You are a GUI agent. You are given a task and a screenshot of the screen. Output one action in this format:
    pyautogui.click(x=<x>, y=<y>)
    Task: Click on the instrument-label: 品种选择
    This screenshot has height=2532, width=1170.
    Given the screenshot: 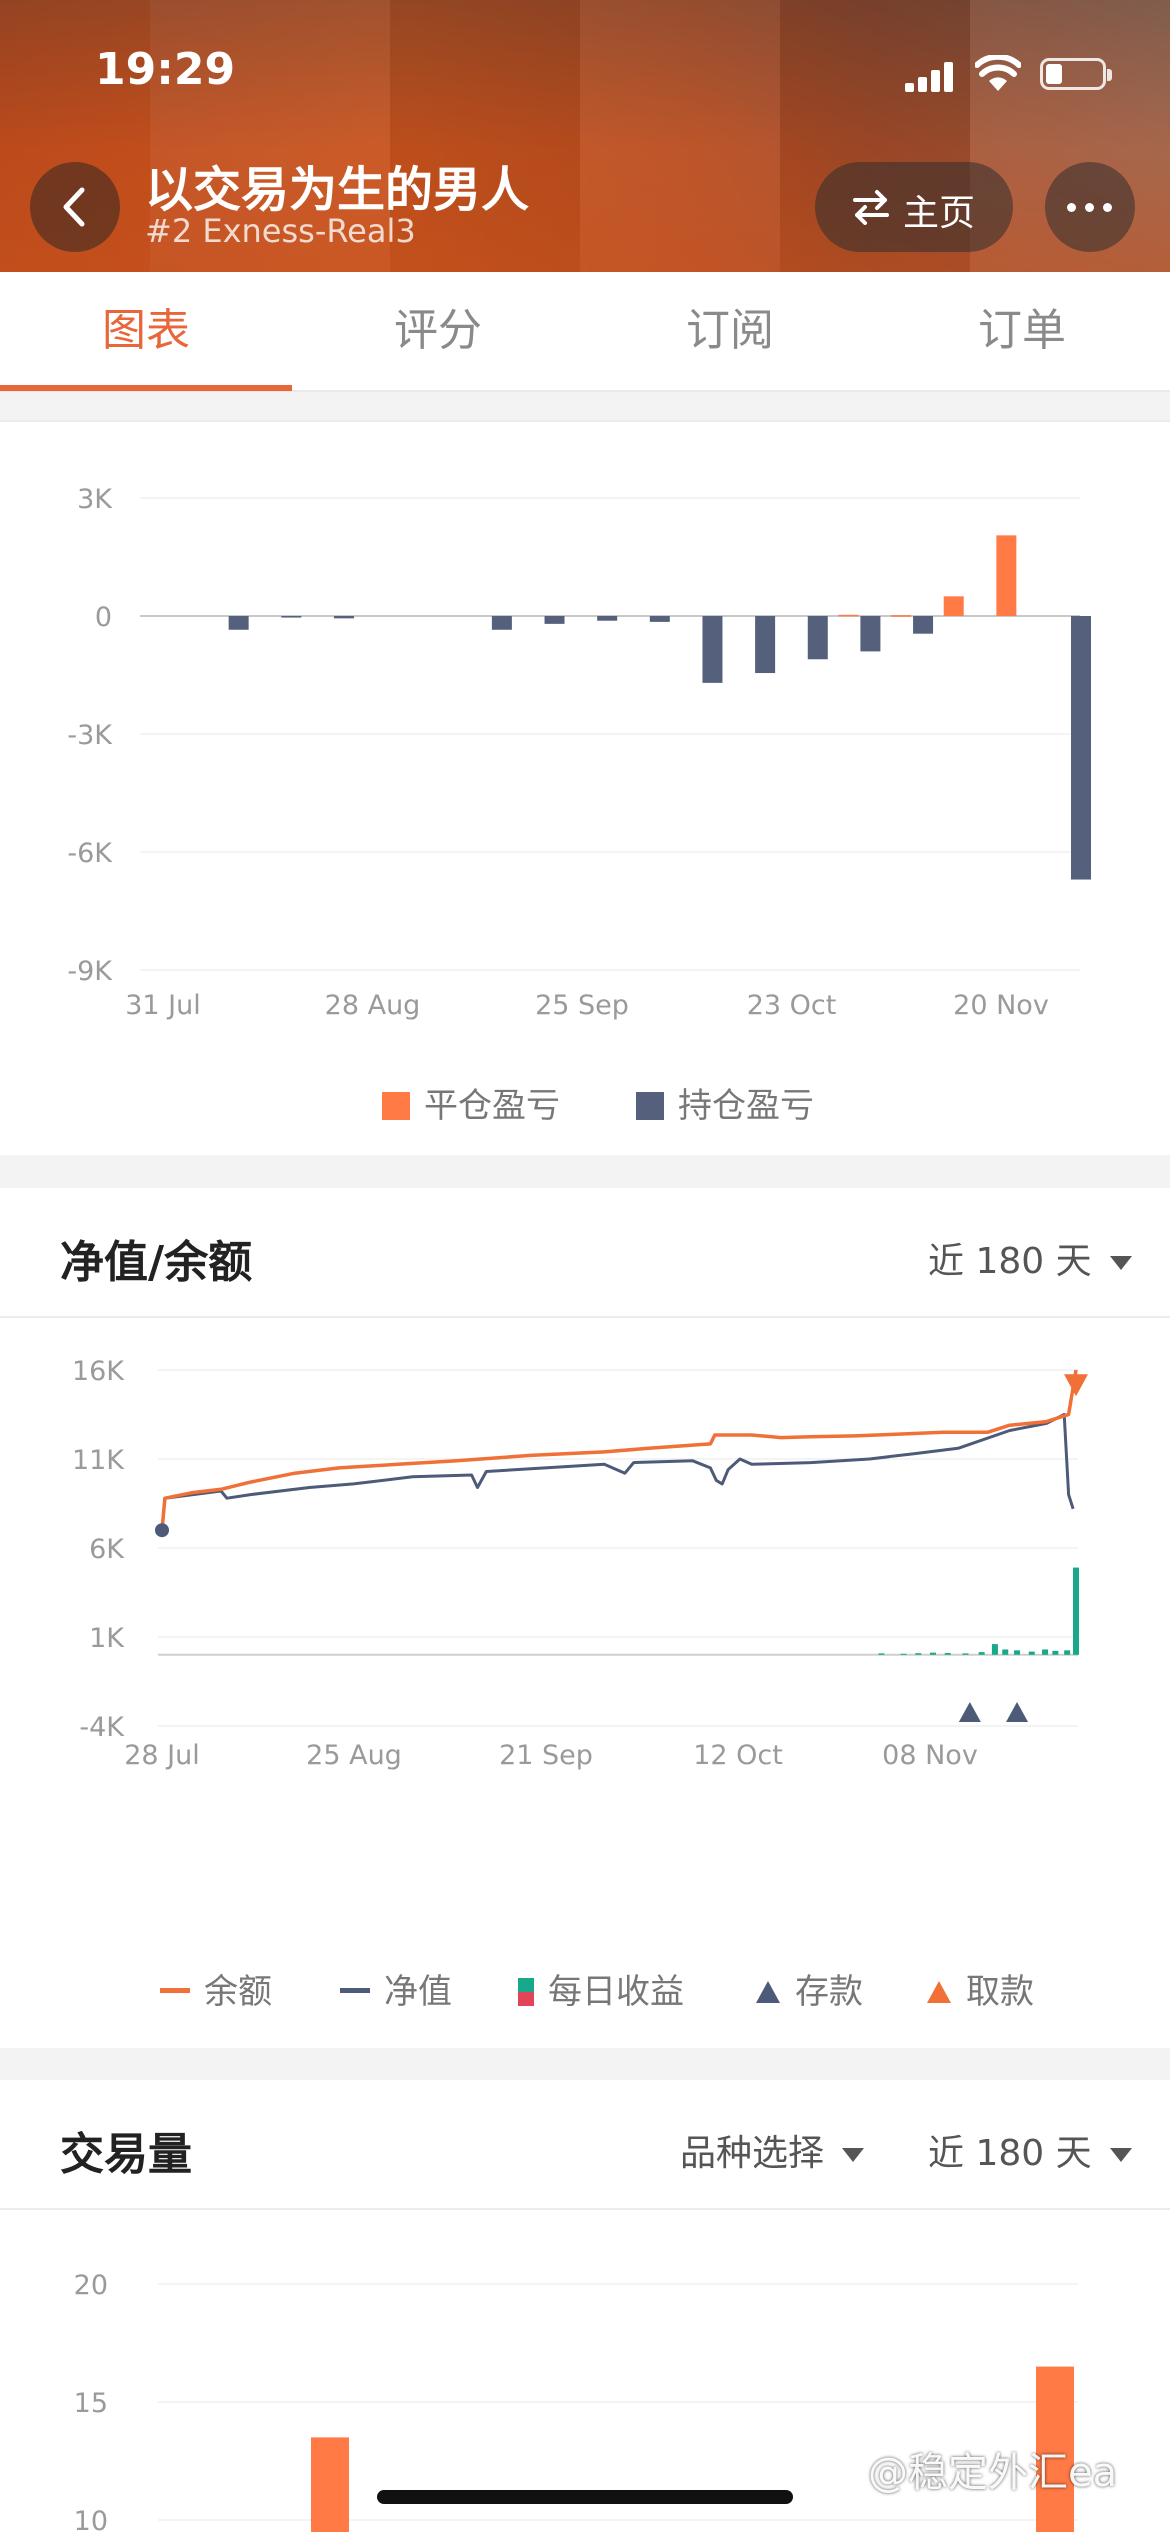 What is the action you would take?
    pyautogui.click(x=752, y=2153)
    